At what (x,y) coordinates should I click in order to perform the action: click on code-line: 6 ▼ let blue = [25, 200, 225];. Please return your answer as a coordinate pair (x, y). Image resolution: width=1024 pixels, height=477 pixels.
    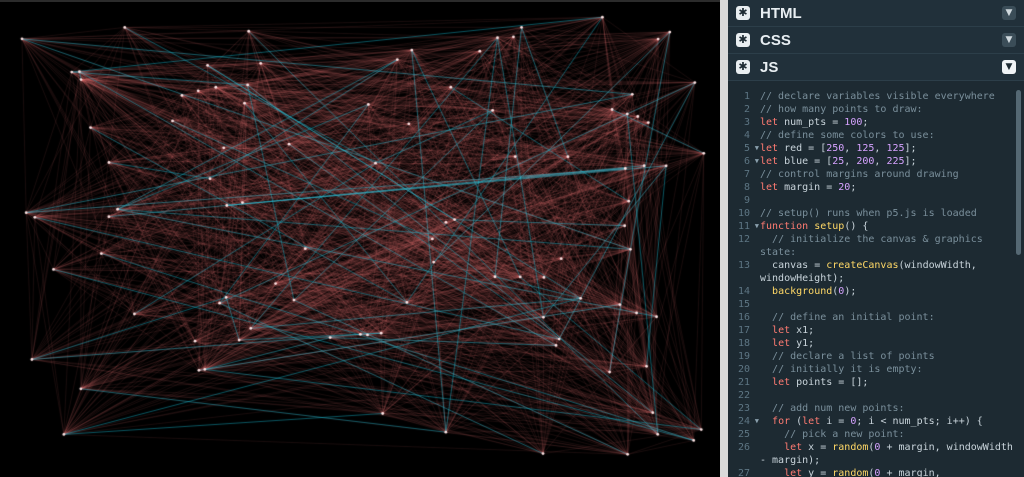
    Looking at the image, I should click on (876, 161).